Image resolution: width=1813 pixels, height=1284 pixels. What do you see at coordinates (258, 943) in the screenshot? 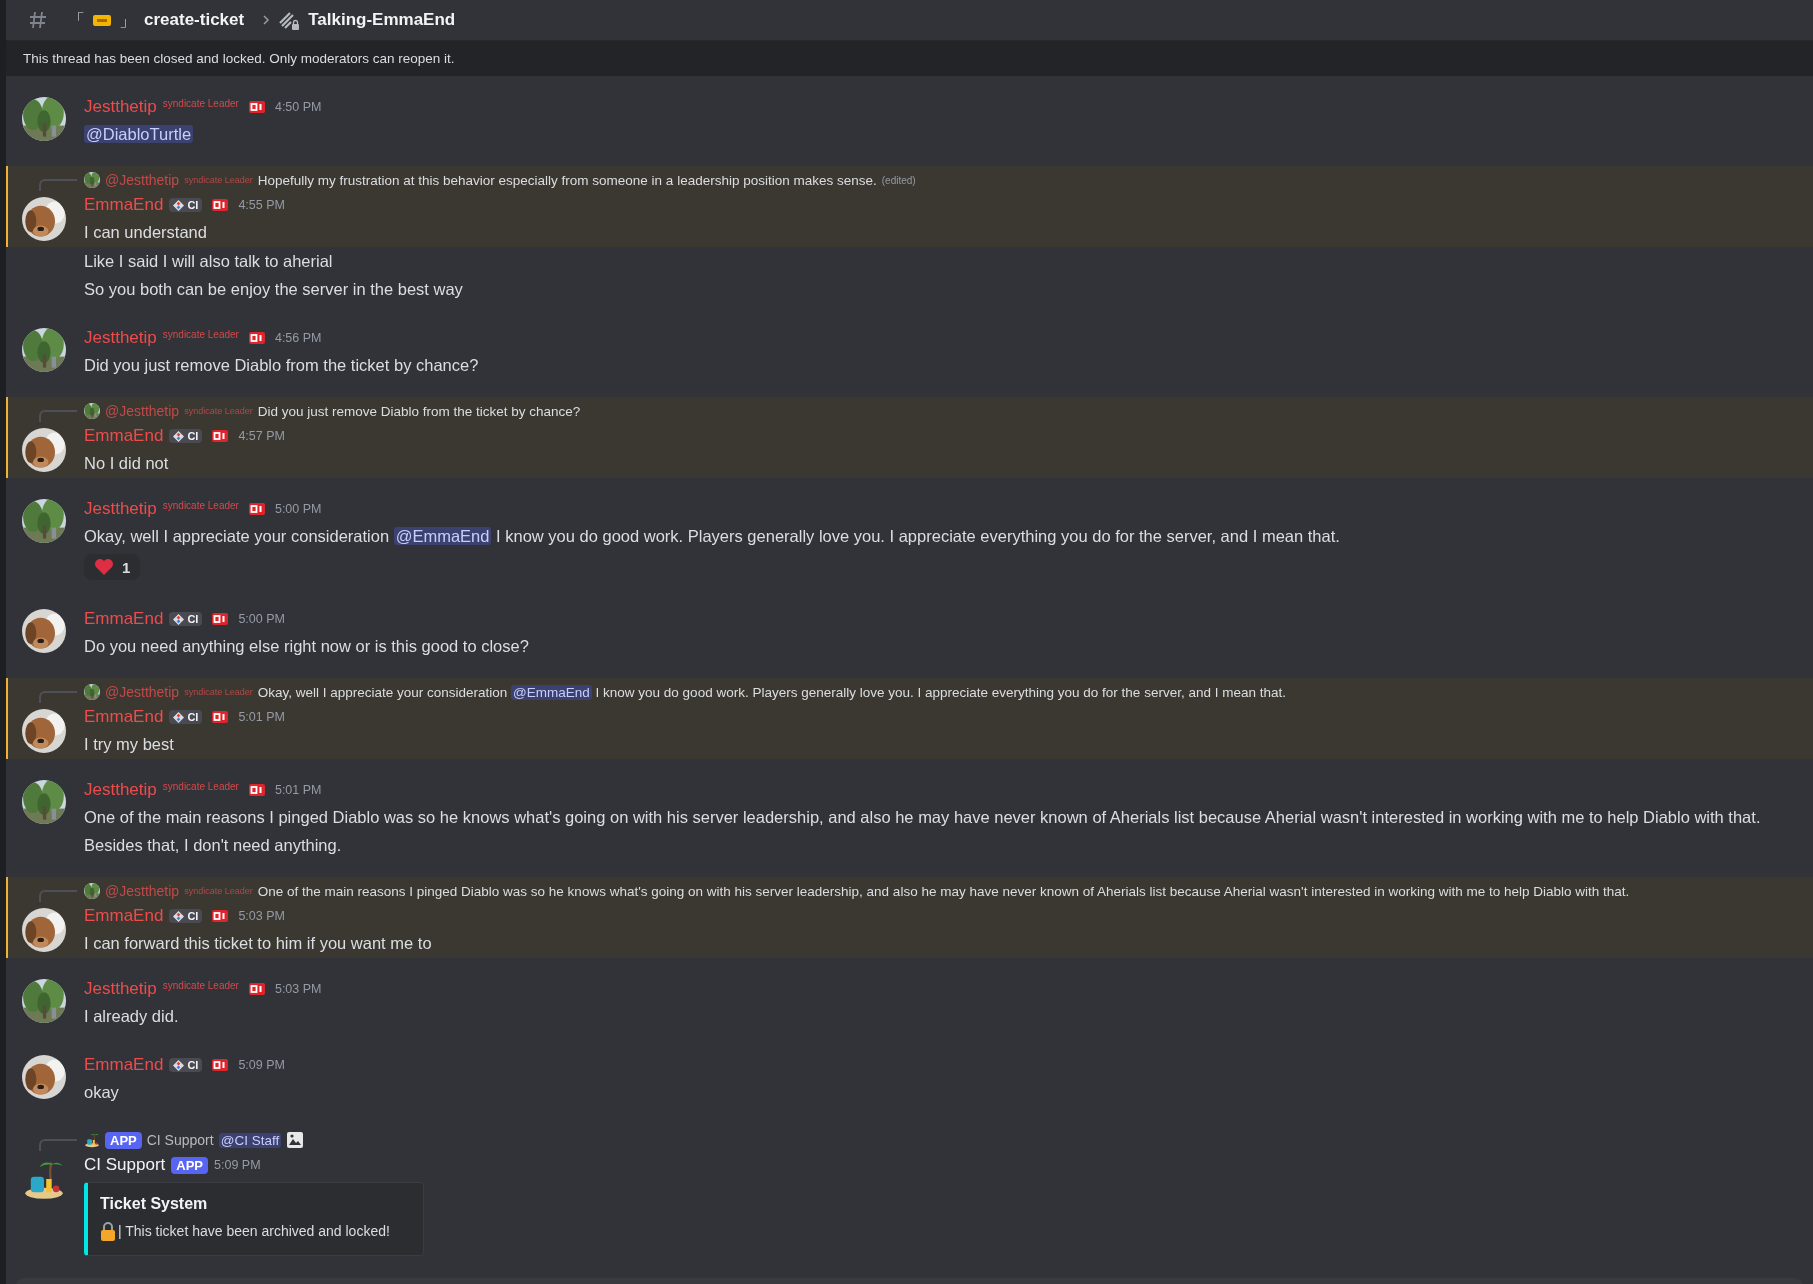
I see `message-text: I can forward this ticket to him if you want me to` at bounding box center [258, 943].